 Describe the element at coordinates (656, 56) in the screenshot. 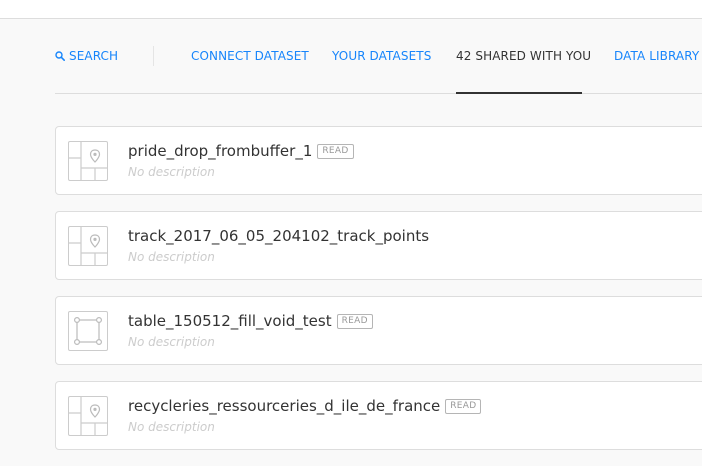

I see `data-library-tab: DATA LIBRARY` at that location.